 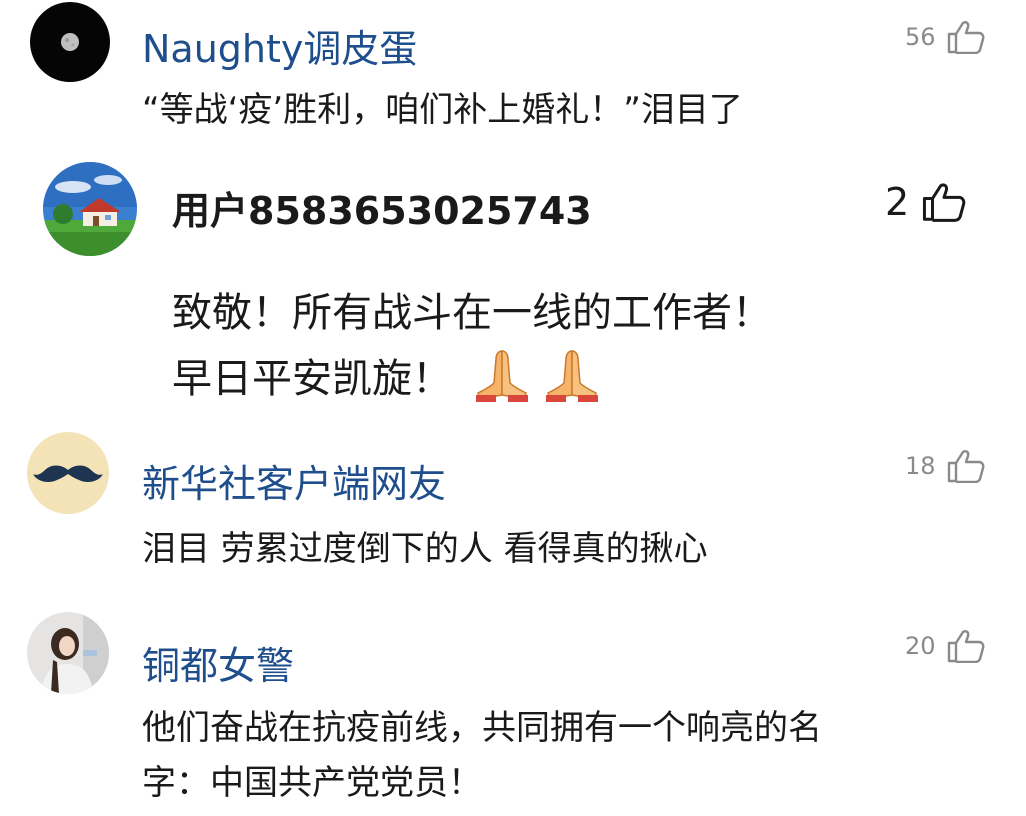 I want to click on like-button: 2, so click(x=926, y=202).